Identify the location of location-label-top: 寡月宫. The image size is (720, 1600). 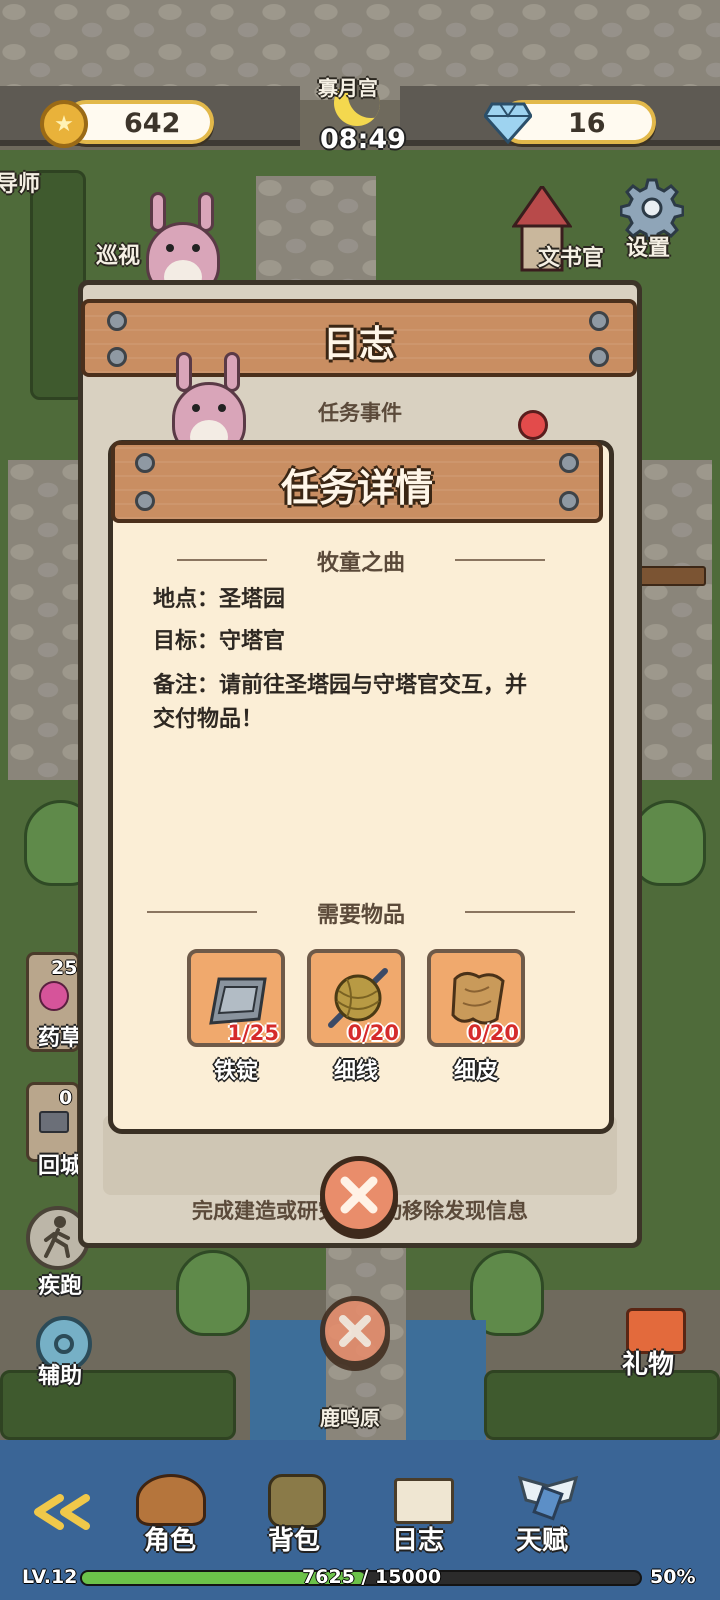
(348, 88).